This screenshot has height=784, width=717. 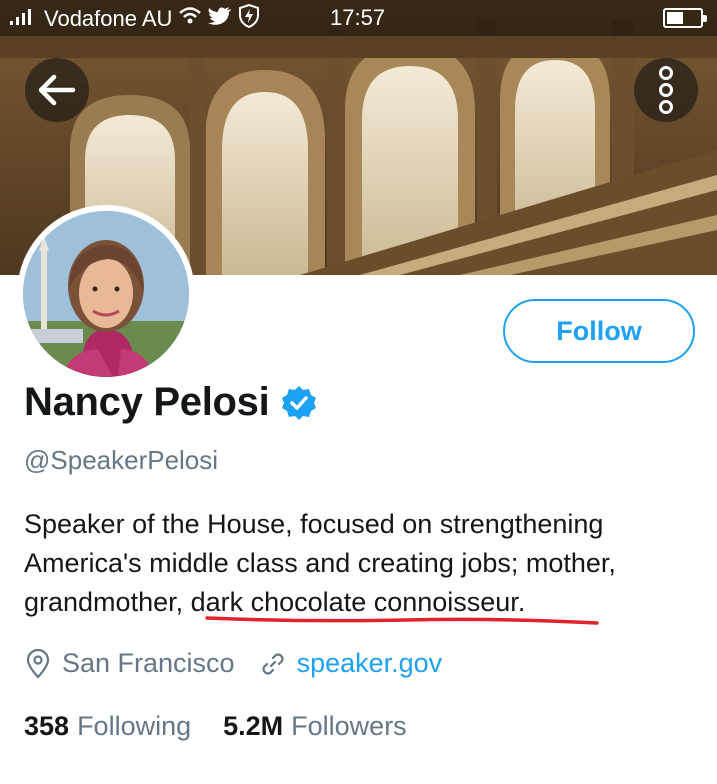 I want to click on location-pin-icon, so click(x=38, y=663).